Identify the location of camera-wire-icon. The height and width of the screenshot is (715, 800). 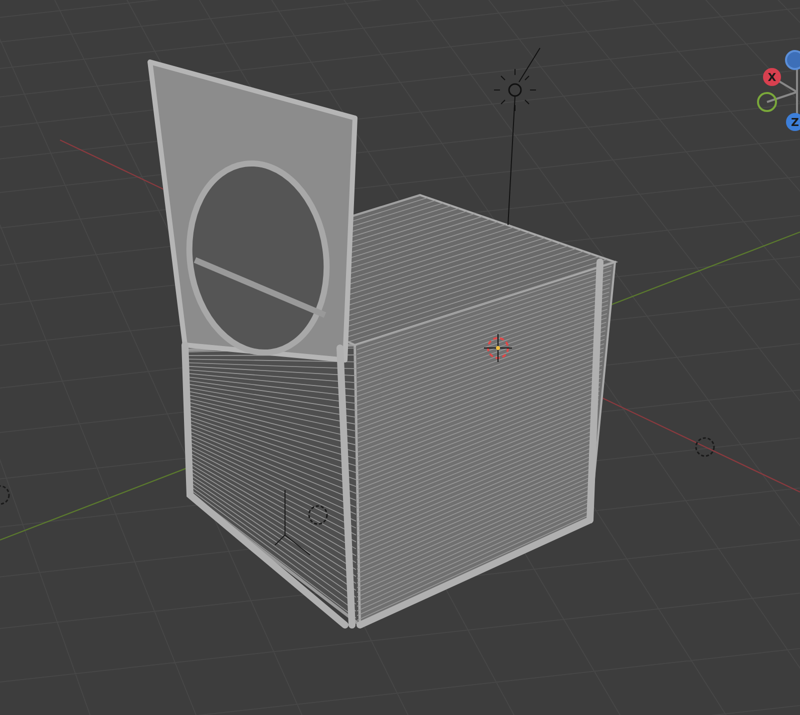
(292, 523).